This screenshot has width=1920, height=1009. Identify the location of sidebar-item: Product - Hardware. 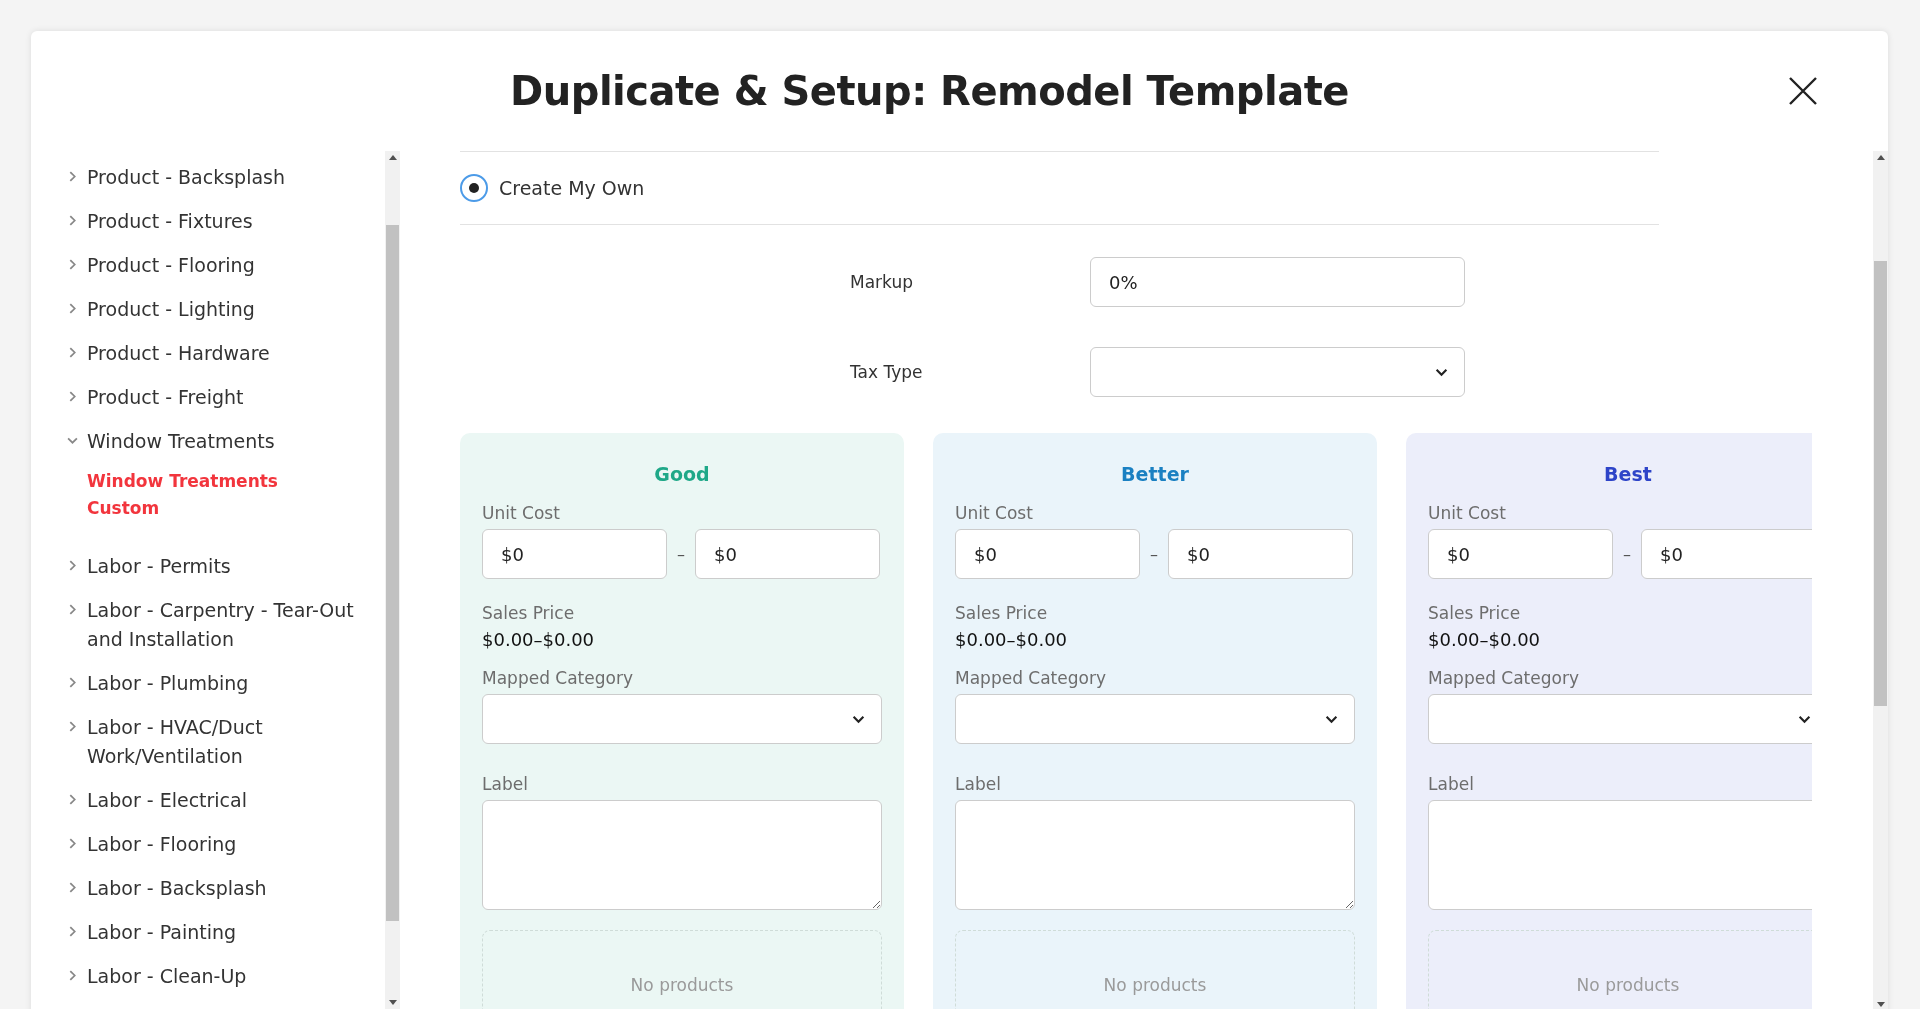
(232, 353).